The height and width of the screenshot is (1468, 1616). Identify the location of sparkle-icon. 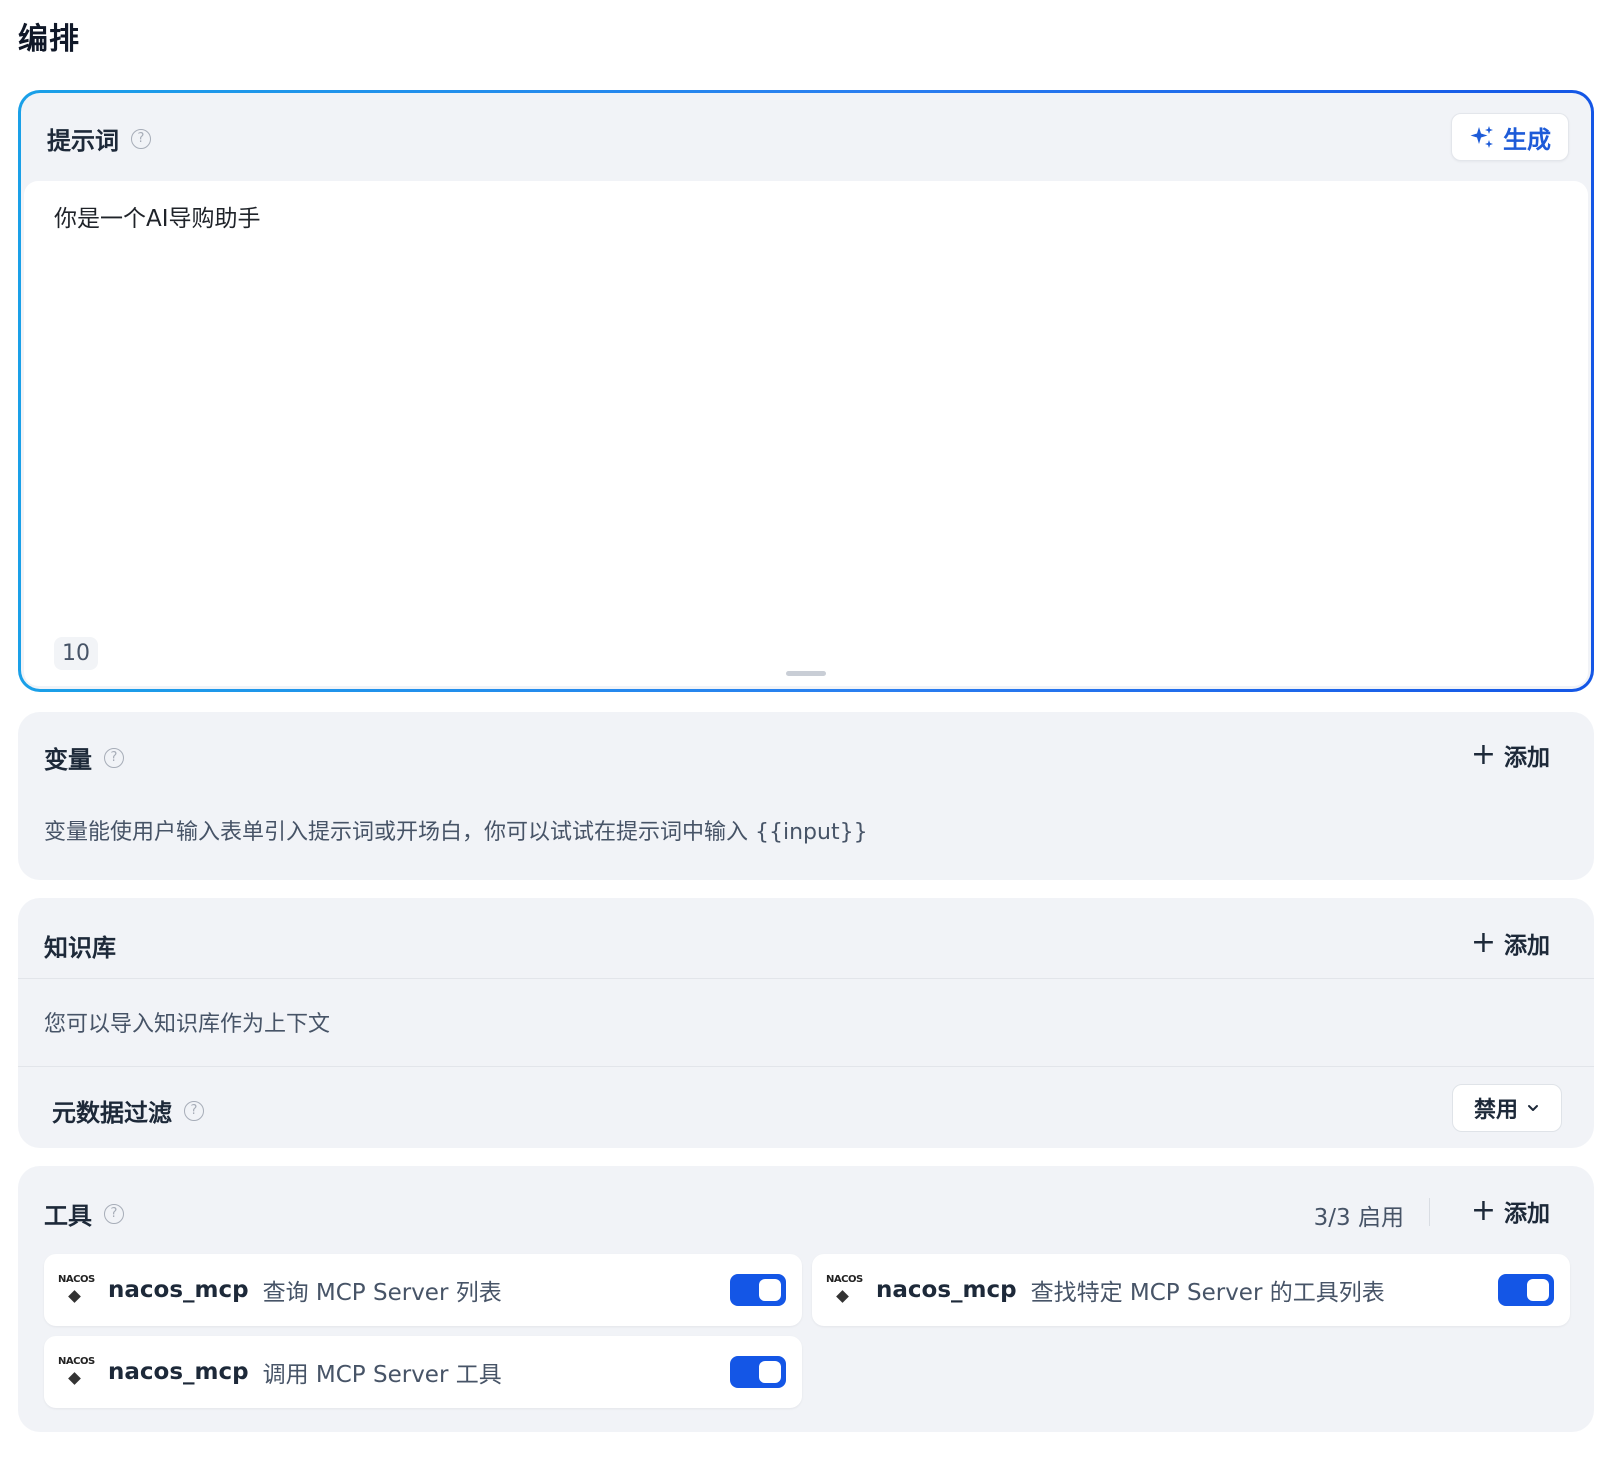
(1481, 137).